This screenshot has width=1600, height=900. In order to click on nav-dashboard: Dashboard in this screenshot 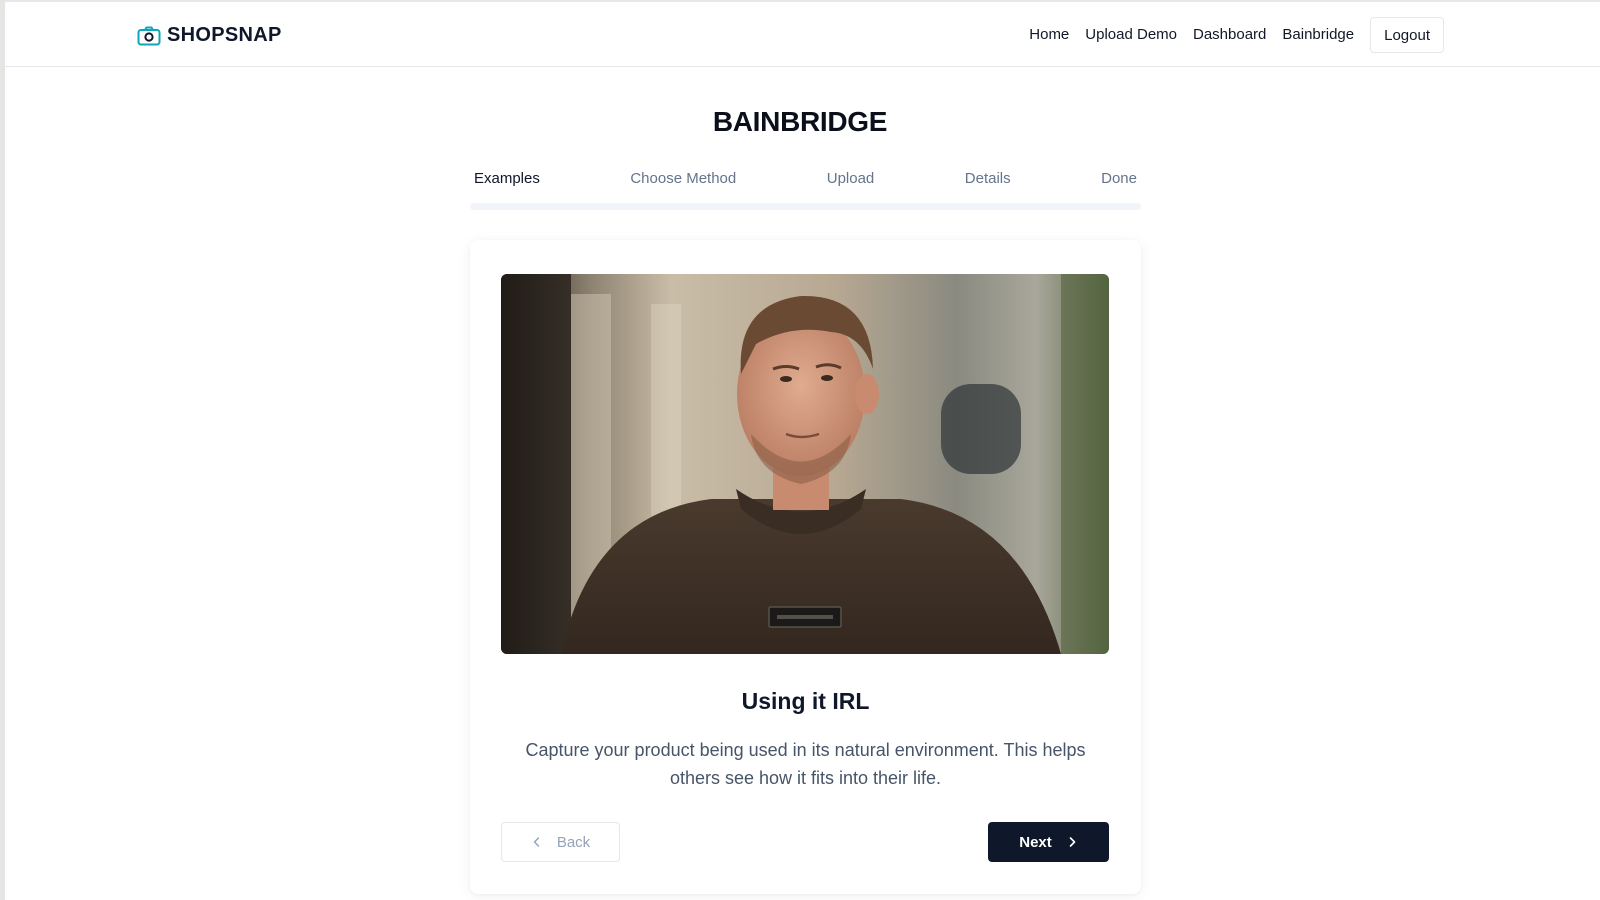, I will do `click(1229, 35)`.